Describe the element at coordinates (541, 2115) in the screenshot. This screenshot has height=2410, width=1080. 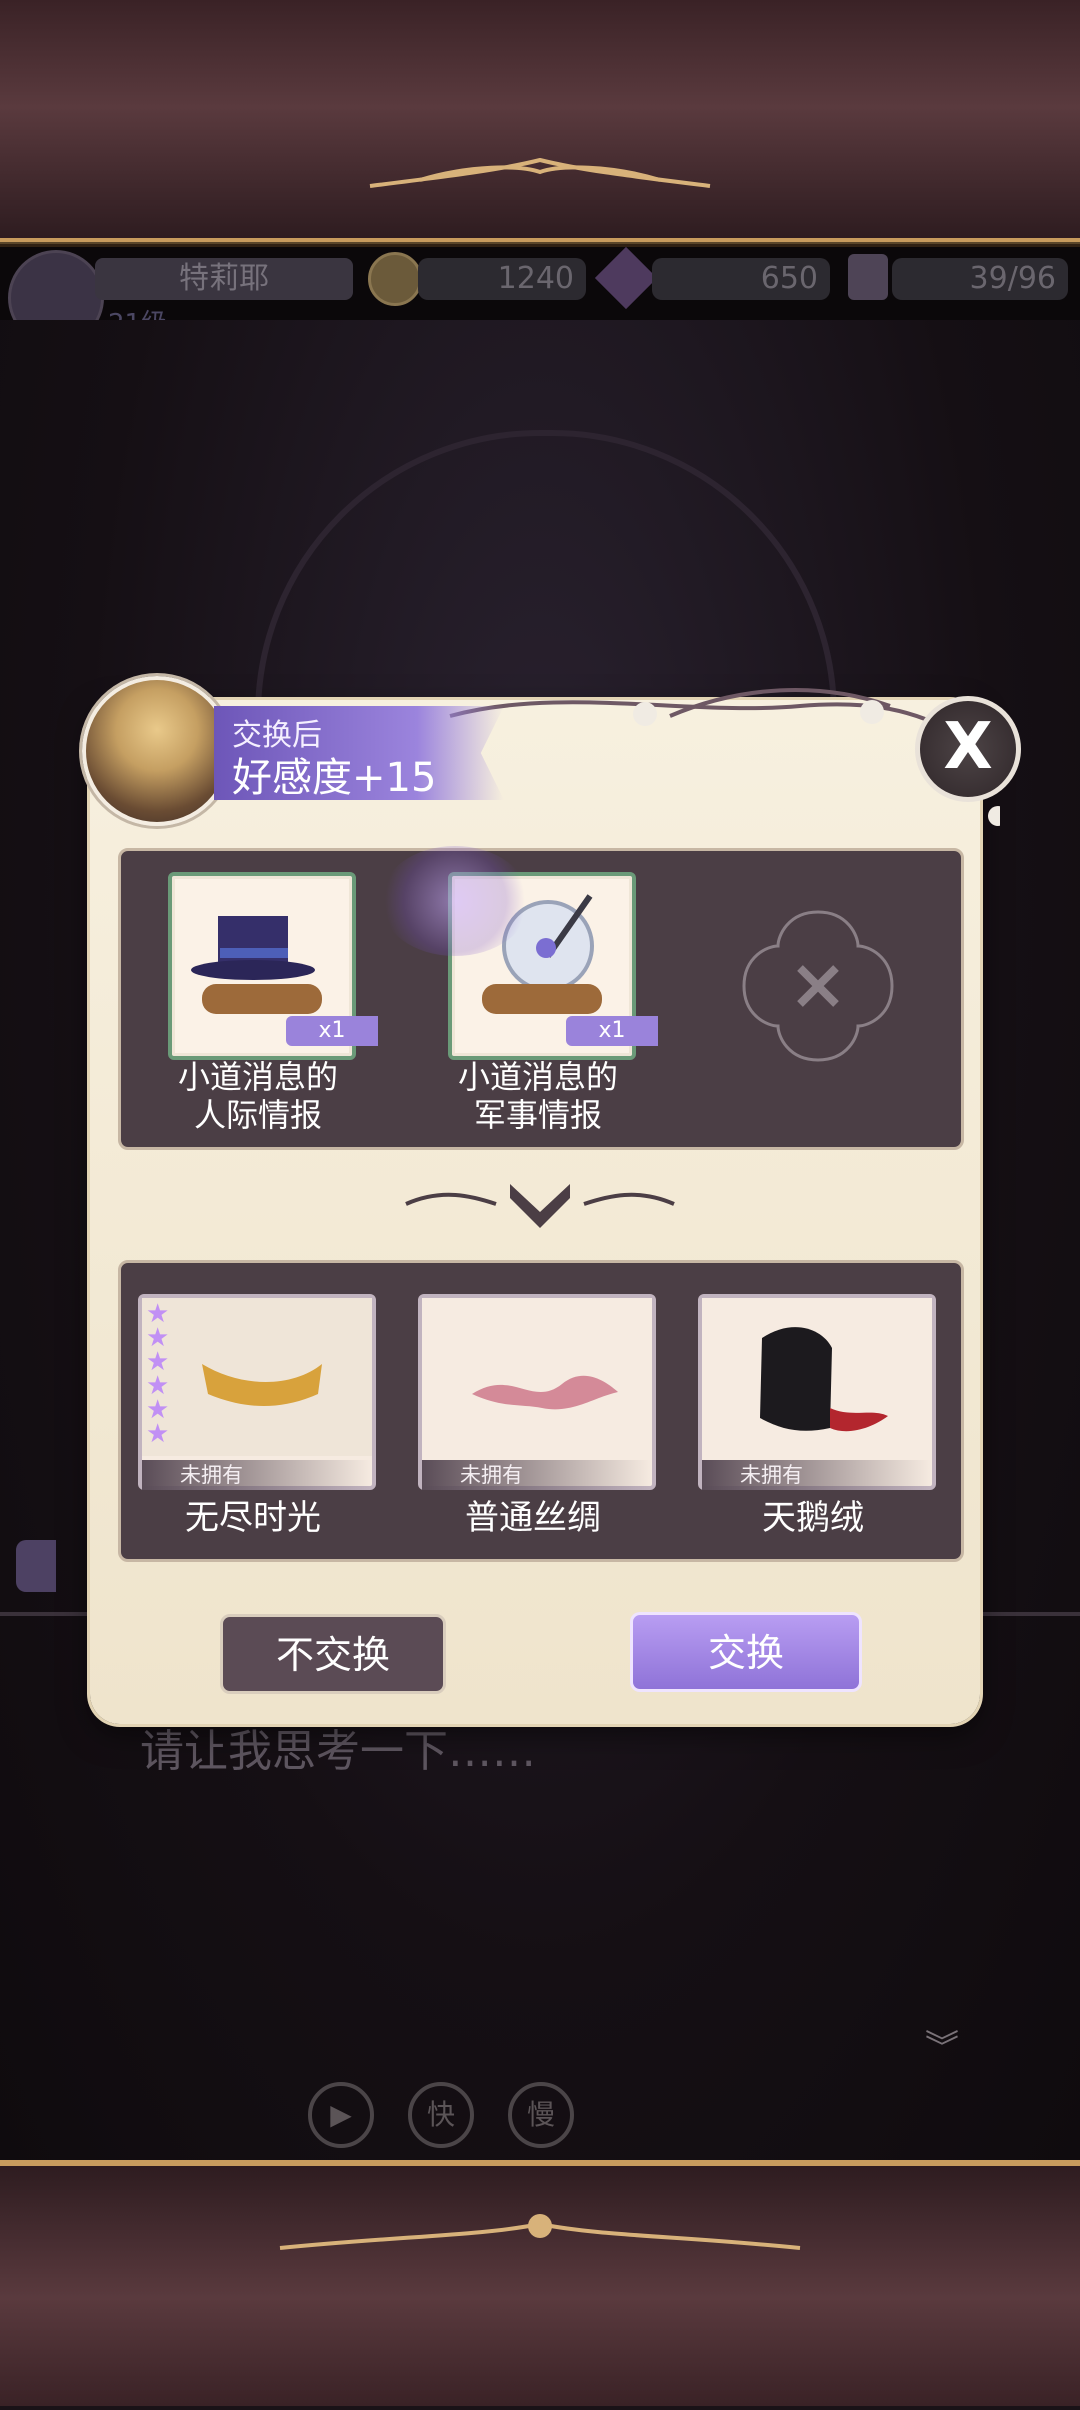
I see `slow-button: 慢` at that location.